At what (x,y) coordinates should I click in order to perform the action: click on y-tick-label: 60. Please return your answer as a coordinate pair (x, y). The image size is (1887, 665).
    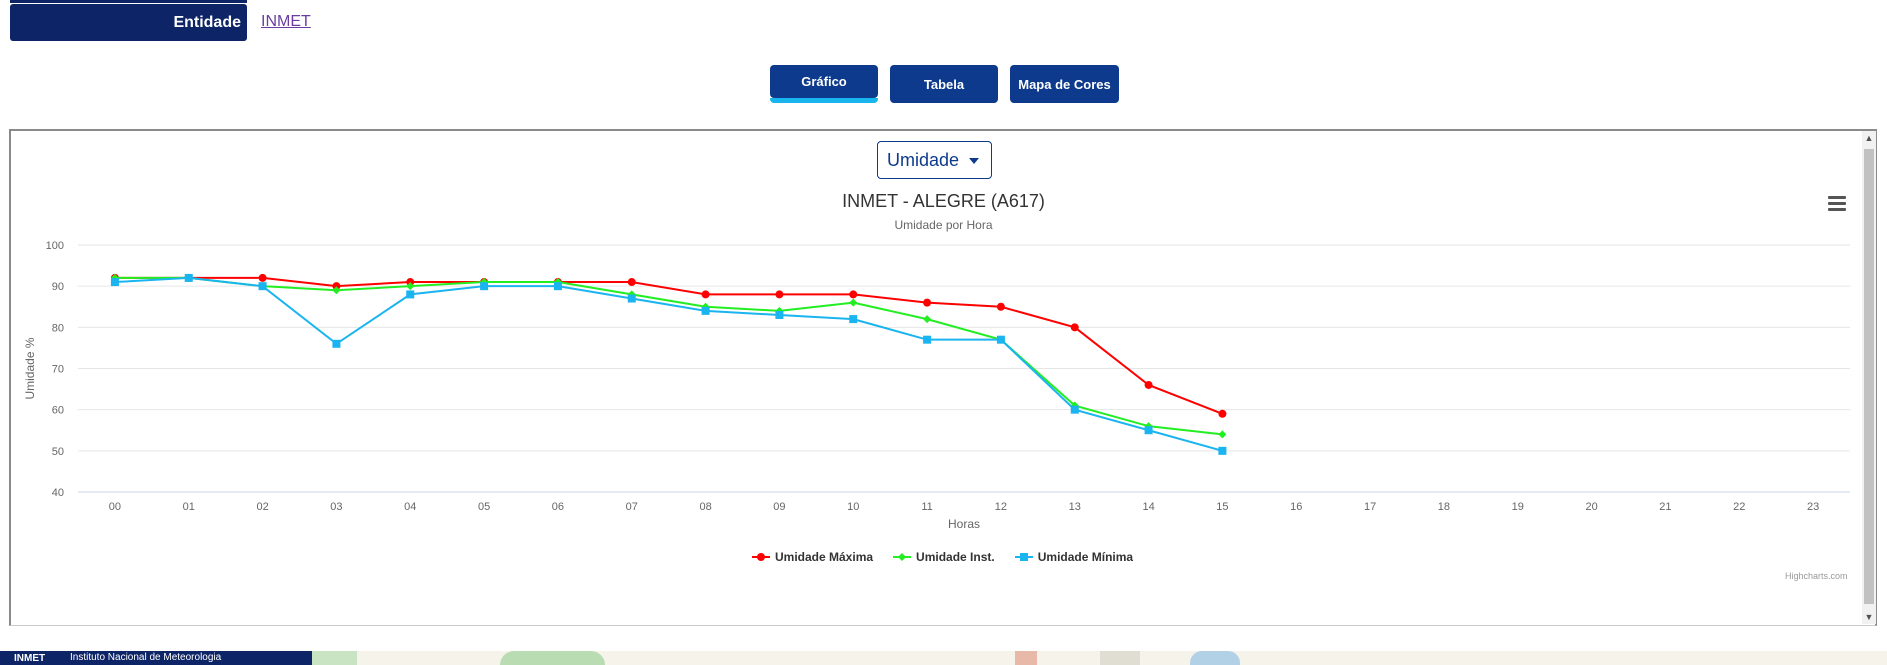
    Looking at the image, I should click on (58, 411).